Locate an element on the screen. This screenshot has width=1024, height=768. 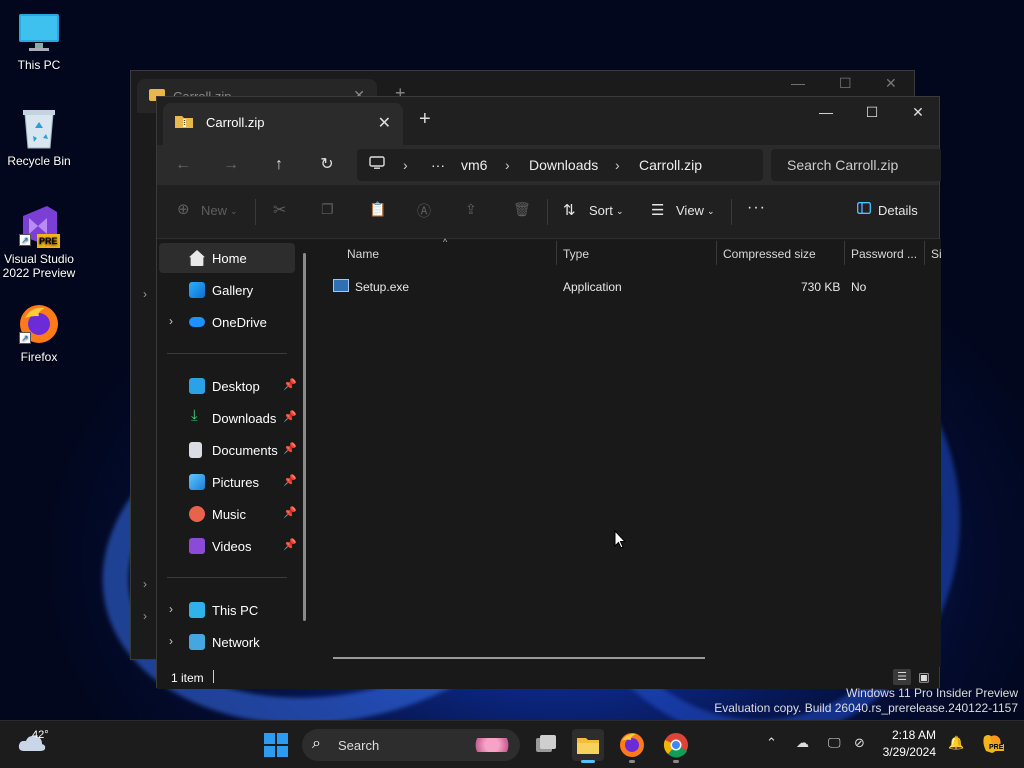
nav-item-network: › Network is located at coordinates (227, 642).